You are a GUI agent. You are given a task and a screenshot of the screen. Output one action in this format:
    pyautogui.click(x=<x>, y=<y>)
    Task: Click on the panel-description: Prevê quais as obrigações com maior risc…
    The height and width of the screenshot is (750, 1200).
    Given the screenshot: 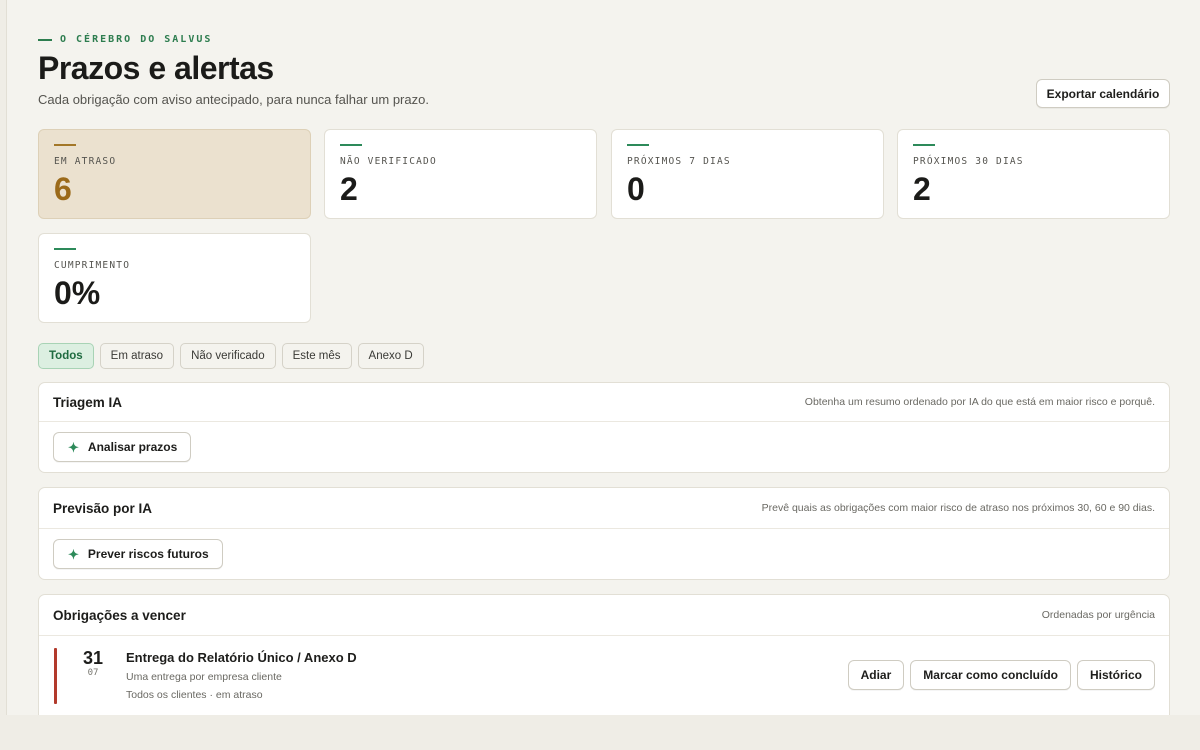 What is the action you would take?
    pyautogui.click(x=958, y=508)
    